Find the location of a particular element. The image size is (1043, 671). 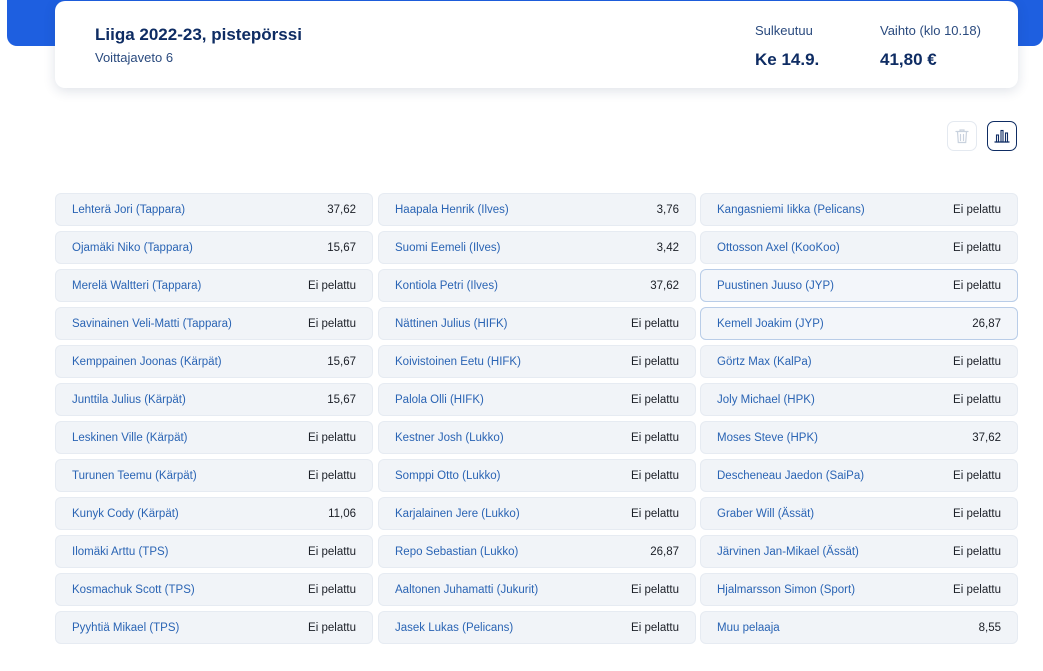

player-row: Järvinen Jan-Mikael (Ässät) Ei pelattu is located at coordinates (859, 551).